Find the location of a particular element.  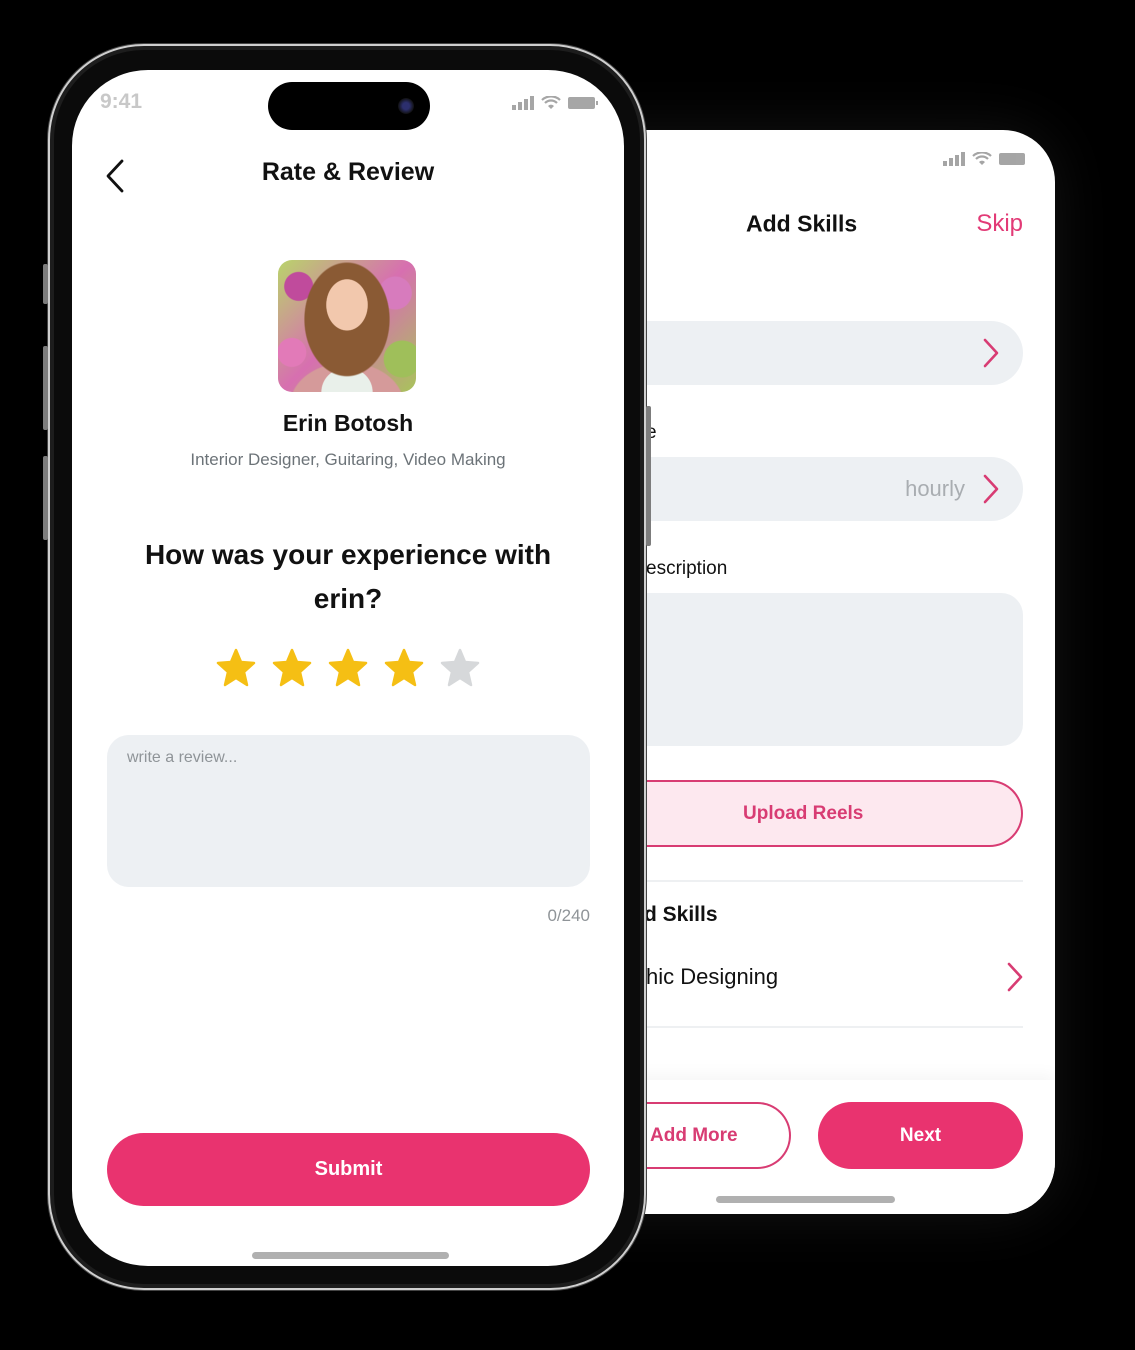

next-button: Next is located at coordinates (920, 1135).